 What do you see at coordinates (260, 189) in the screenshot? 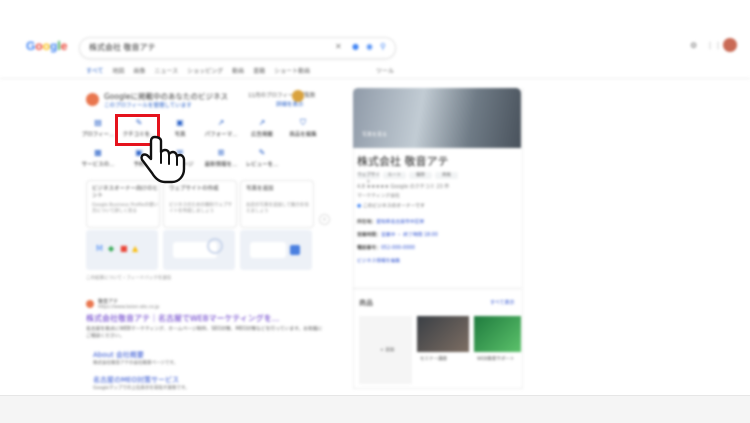
I see `tip-card-title: 写真を追加` at bounding box center [260, 189].